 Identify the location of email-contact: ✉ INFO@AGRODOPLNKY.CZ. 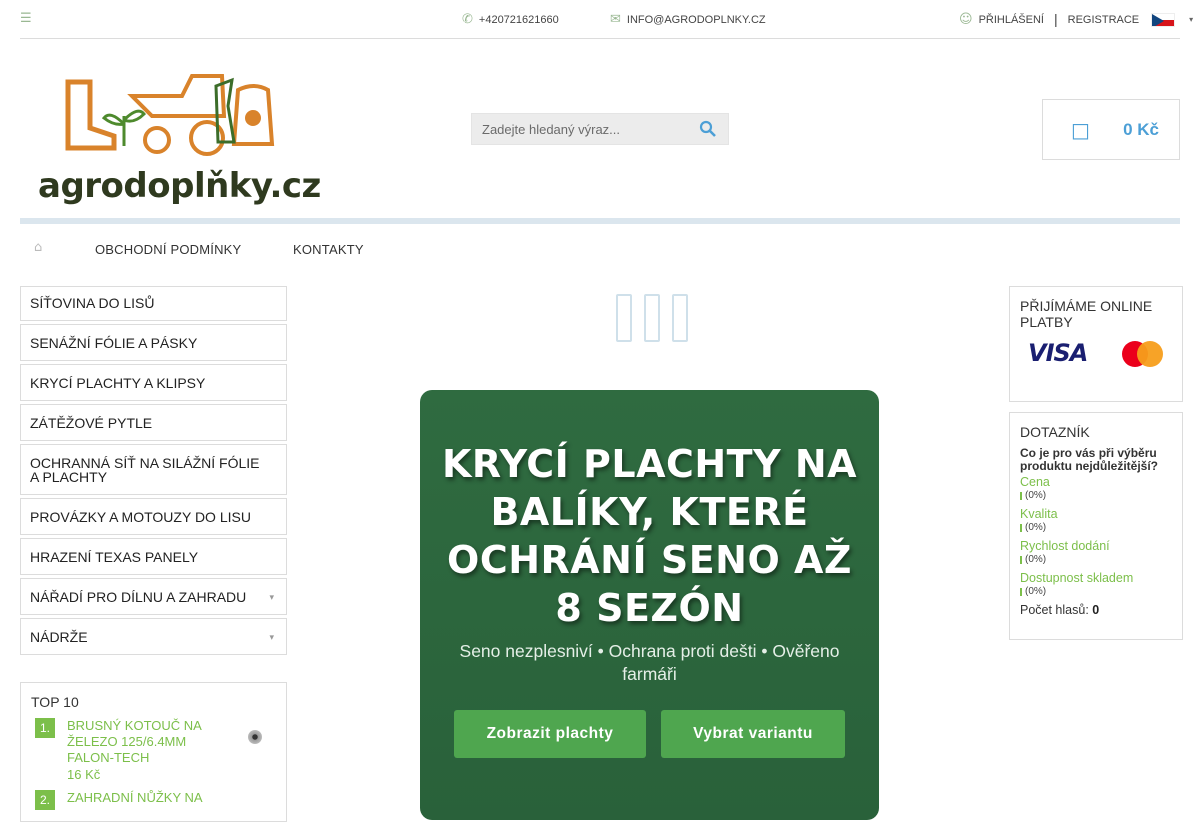
(688, 19).